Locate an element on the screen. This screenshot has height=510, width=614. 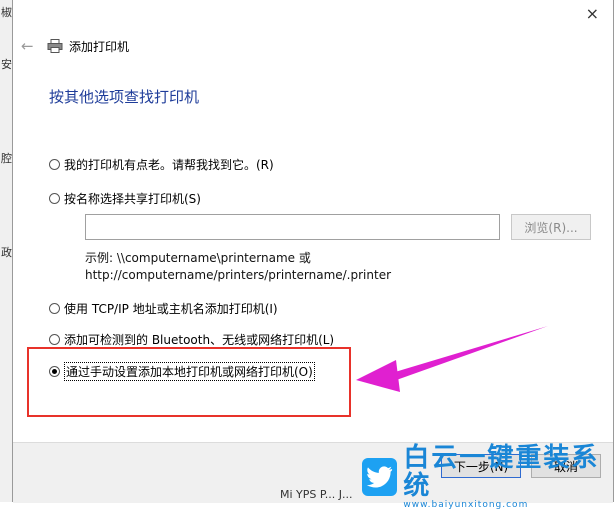
bg-char: 腔 is located at coordinates (6, 158).